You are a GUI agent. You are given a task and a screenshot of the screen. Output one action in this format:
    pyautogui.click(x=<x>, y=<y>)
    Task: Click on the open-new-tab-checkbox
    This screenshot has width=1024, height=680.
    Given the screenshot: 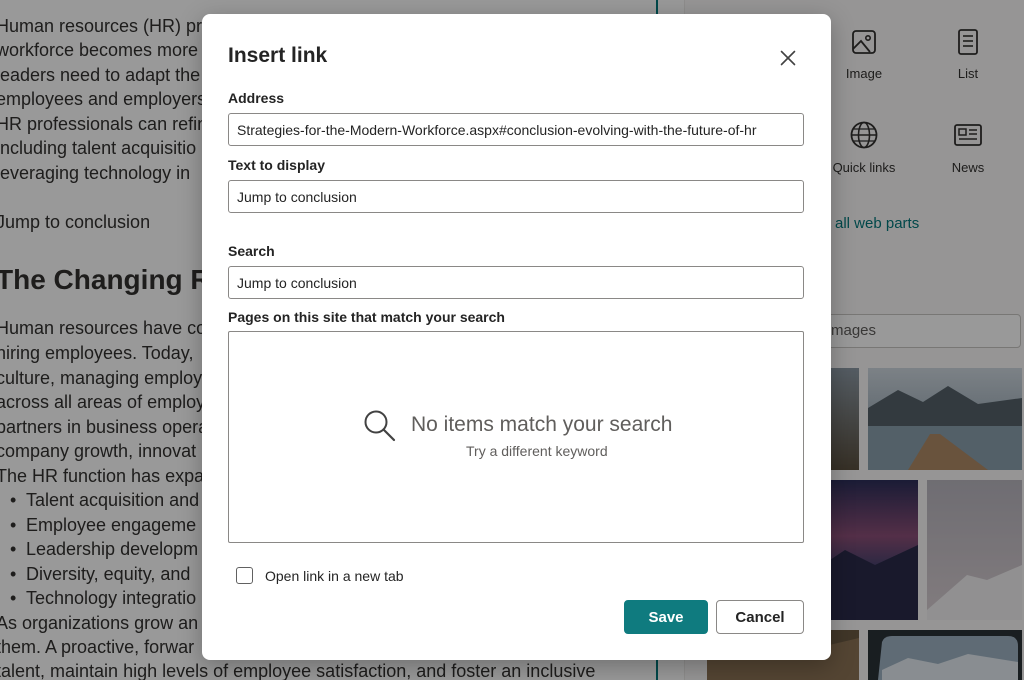 What is the action you would take?
    pyautogui.click(x=244, y=575)
    